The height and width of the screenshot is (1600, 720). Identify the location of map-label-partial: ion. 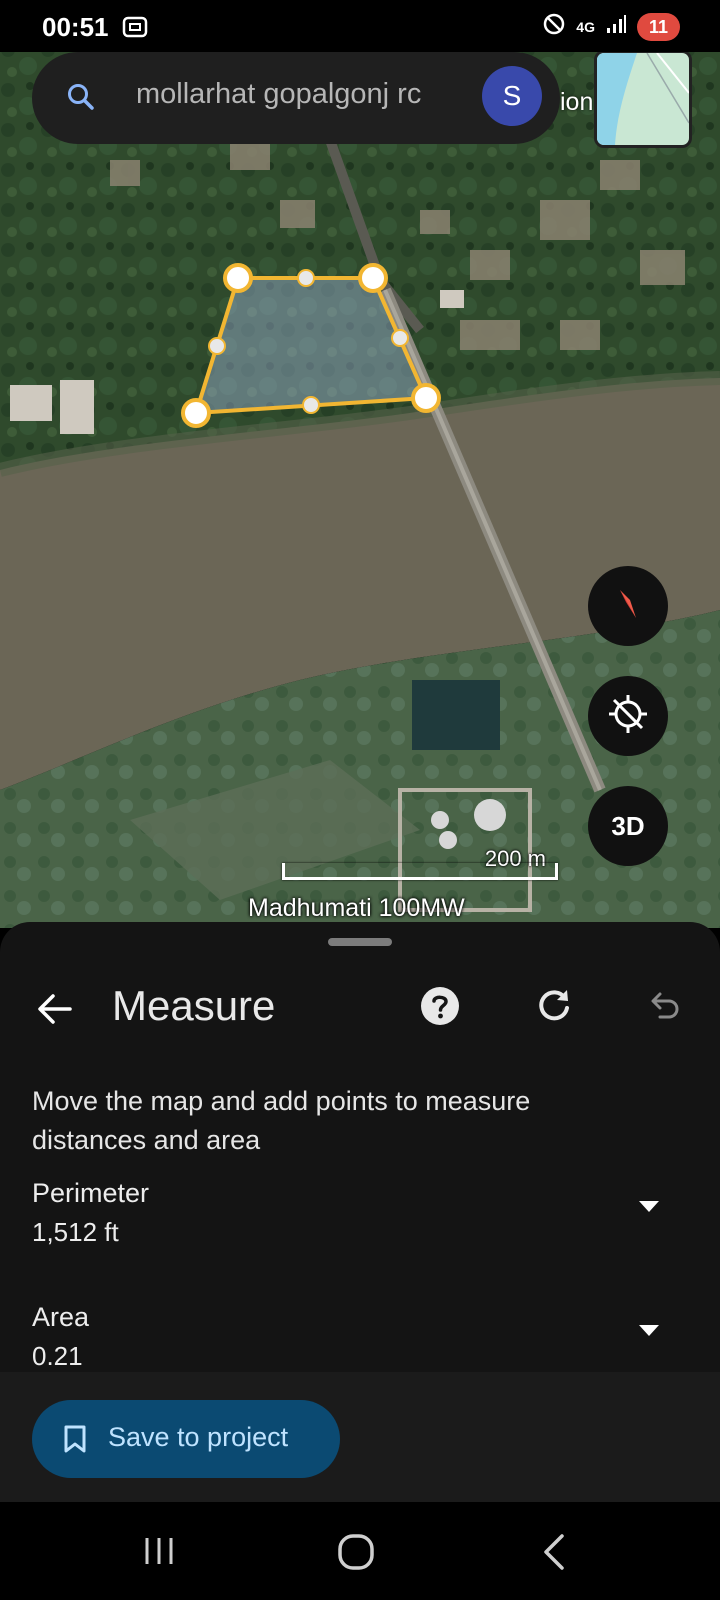
(577, 102).